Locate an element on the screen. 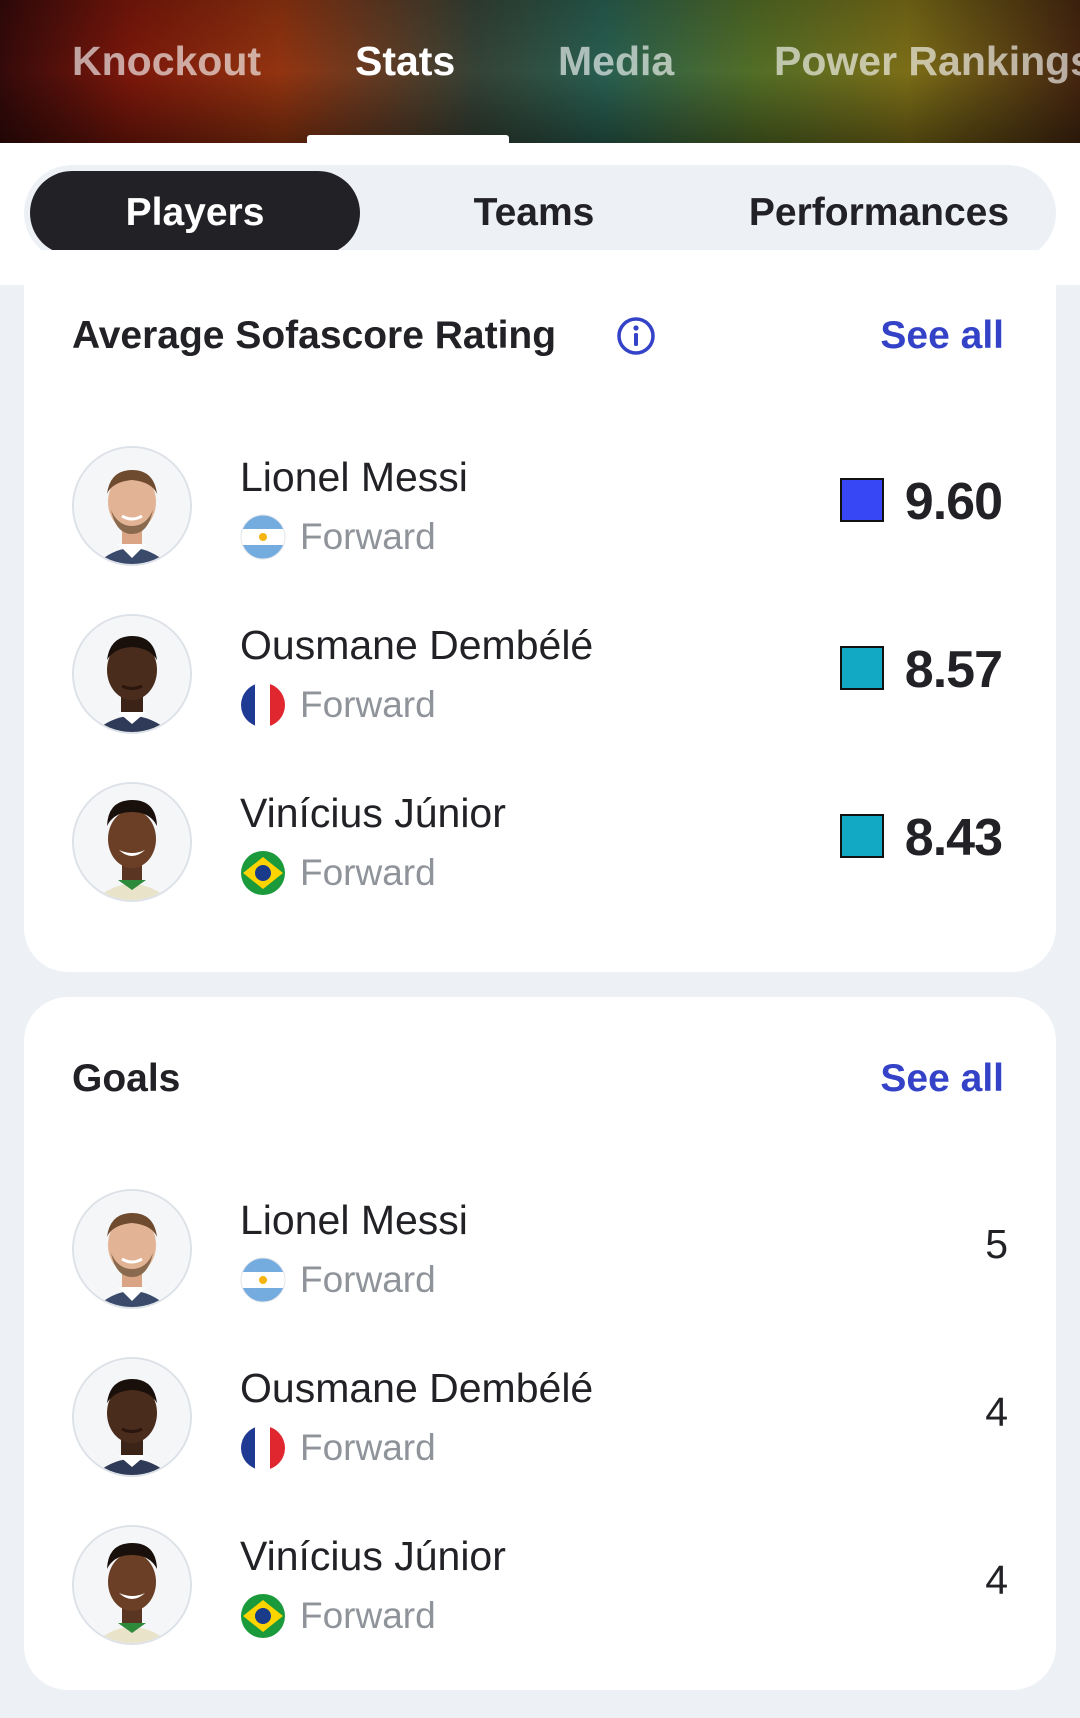 The width and height of the screenshot is (1080, 1718). tab-knockout: Knockout is located at coordinates (166, 61).